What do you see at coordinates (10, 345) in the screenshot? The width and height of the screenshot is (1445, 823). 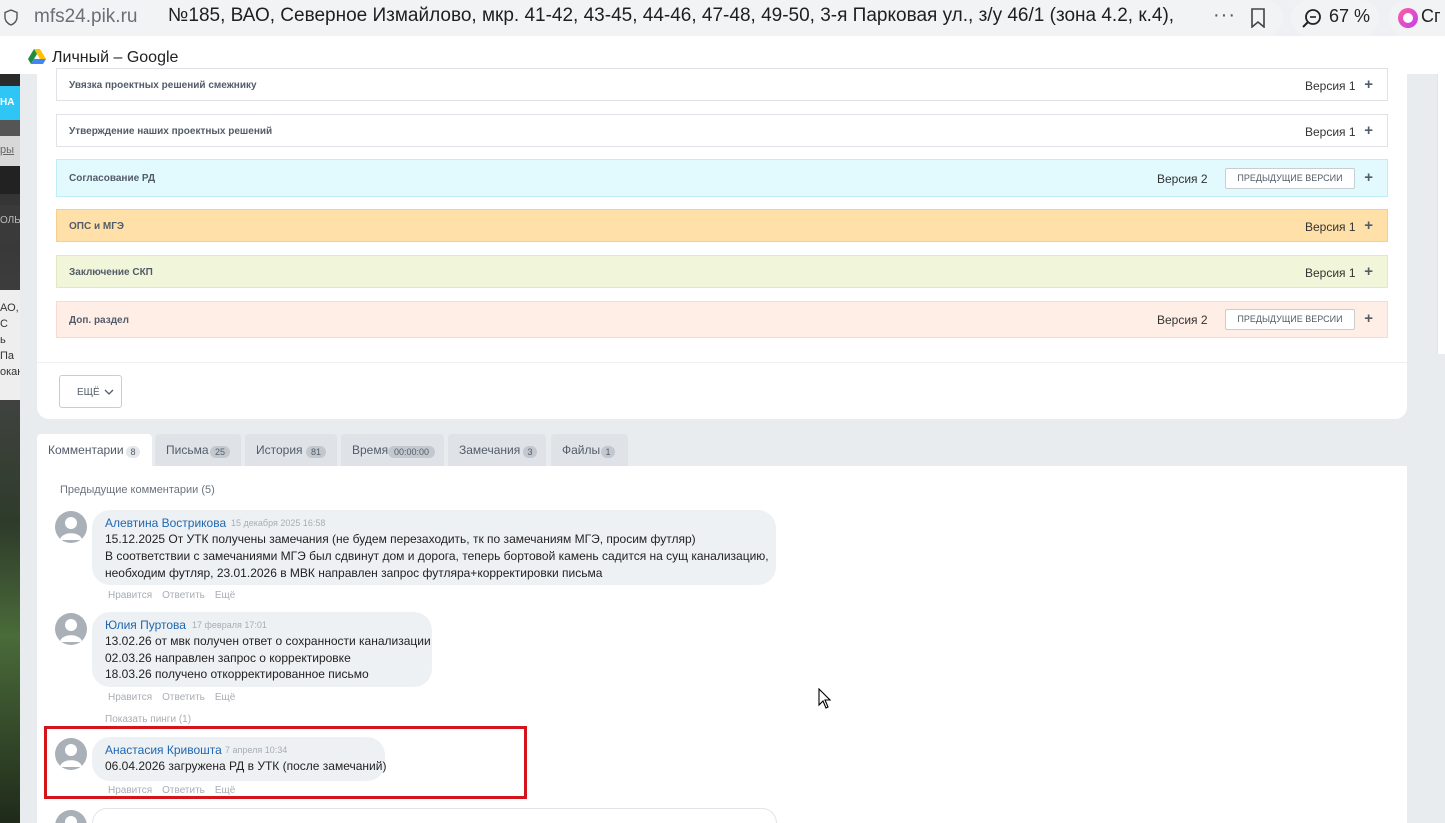 I see `sidebar-address: АО, С ь Па окан` at bounding box center [10, 345].